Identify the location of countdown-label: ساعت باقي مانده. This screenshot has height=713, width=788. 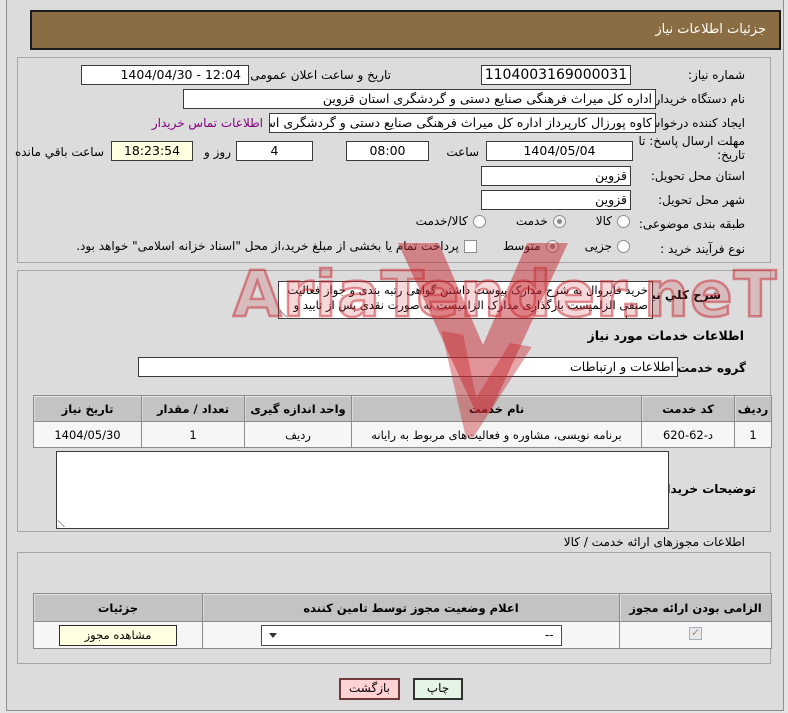
(59, 152).